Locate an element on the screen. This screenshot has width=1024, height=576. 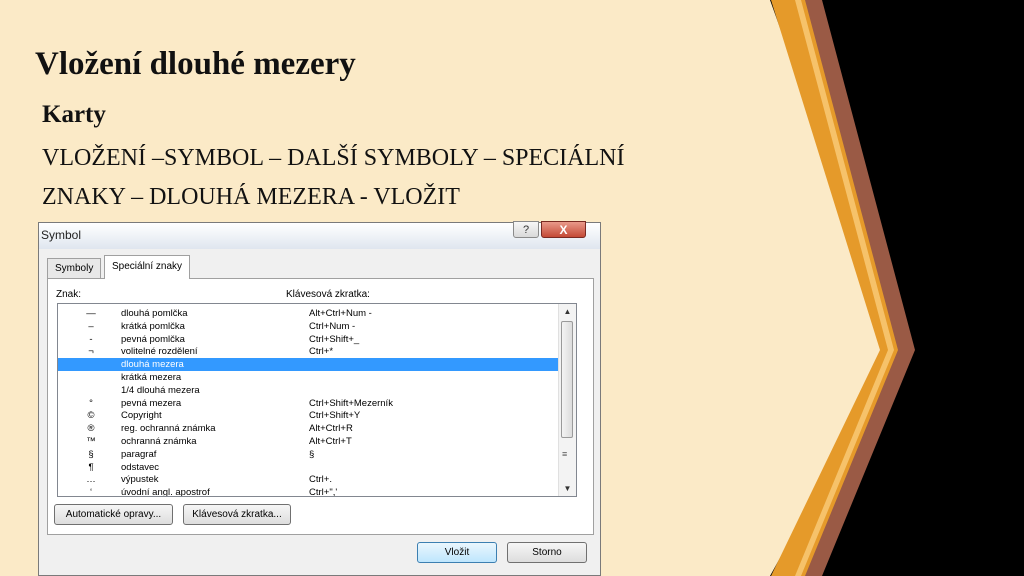
vertical-scrollbar: ▲ ▼ ≡ is located at coordinates (567, 400).